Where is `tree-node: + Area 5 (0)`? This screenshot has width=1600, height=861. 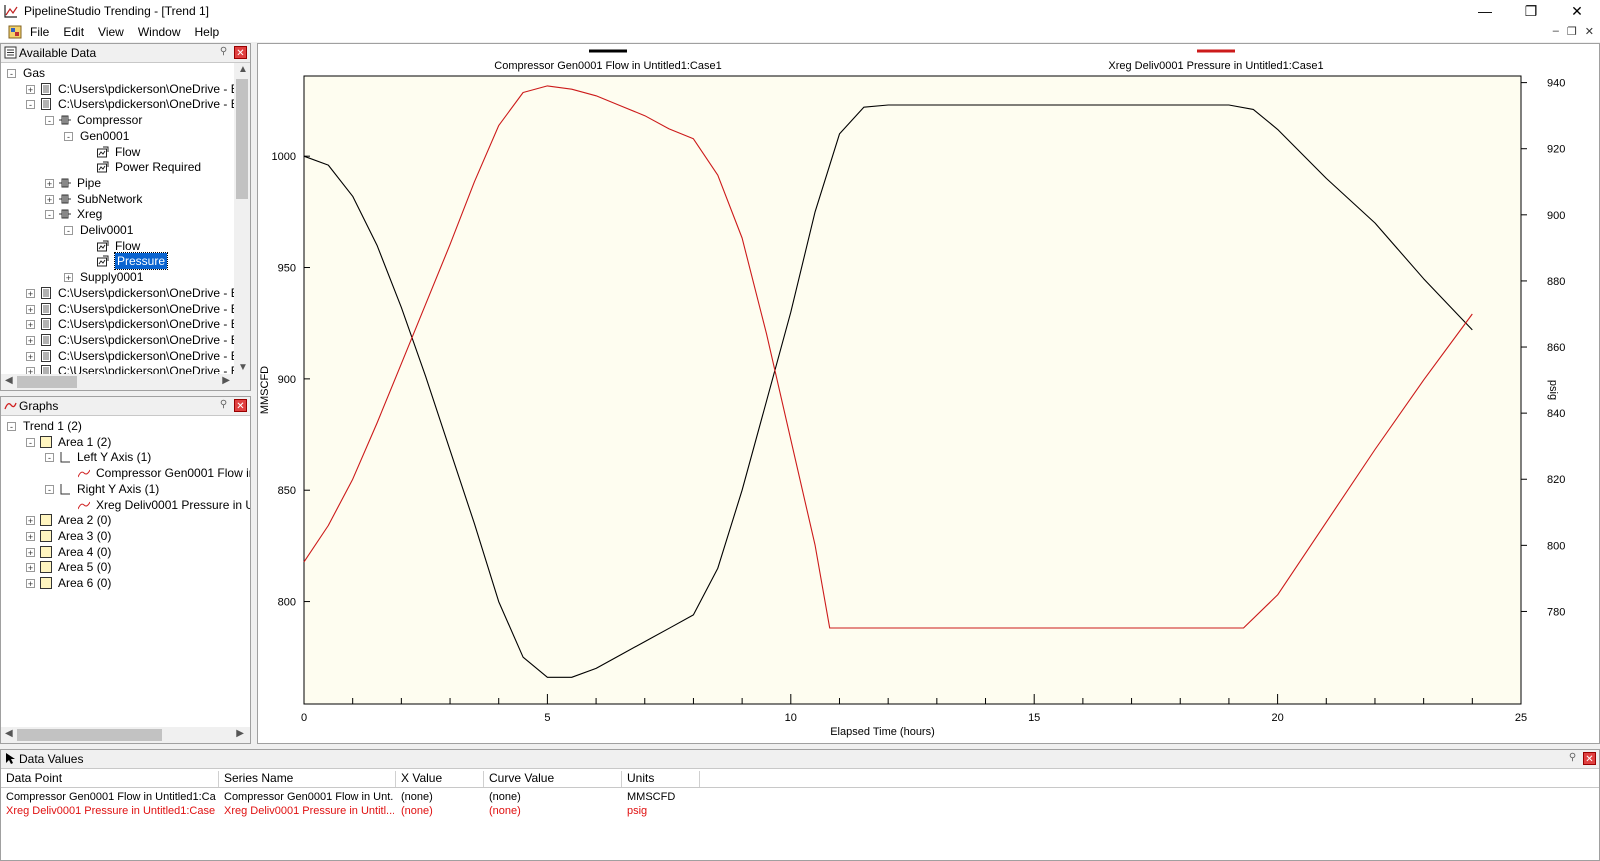 tree-node: + Area 5 (0) is located at coordinates (125, 567).